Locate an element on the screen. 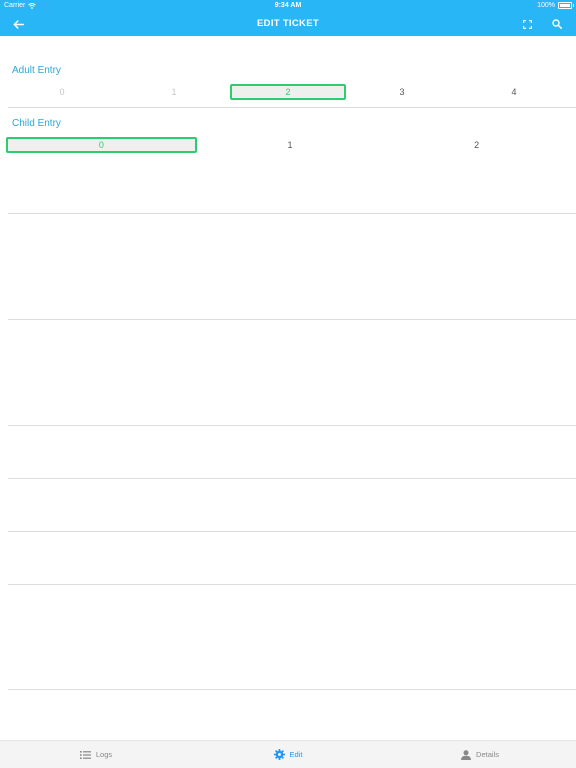 Image resolution: width=576 pixels, height=768 pixels. tab-details: Details is located at coordinates (480, 754).